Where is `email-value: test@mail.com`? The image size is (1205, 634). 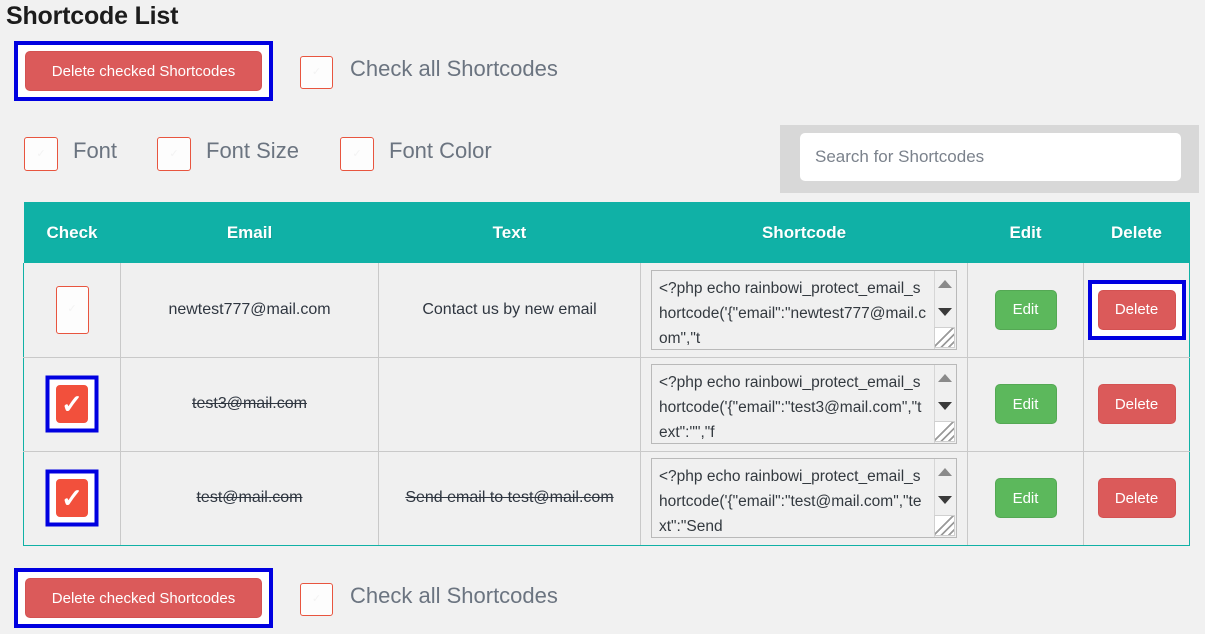
email-value: test@mail.com is located at coordinates (249, 497).